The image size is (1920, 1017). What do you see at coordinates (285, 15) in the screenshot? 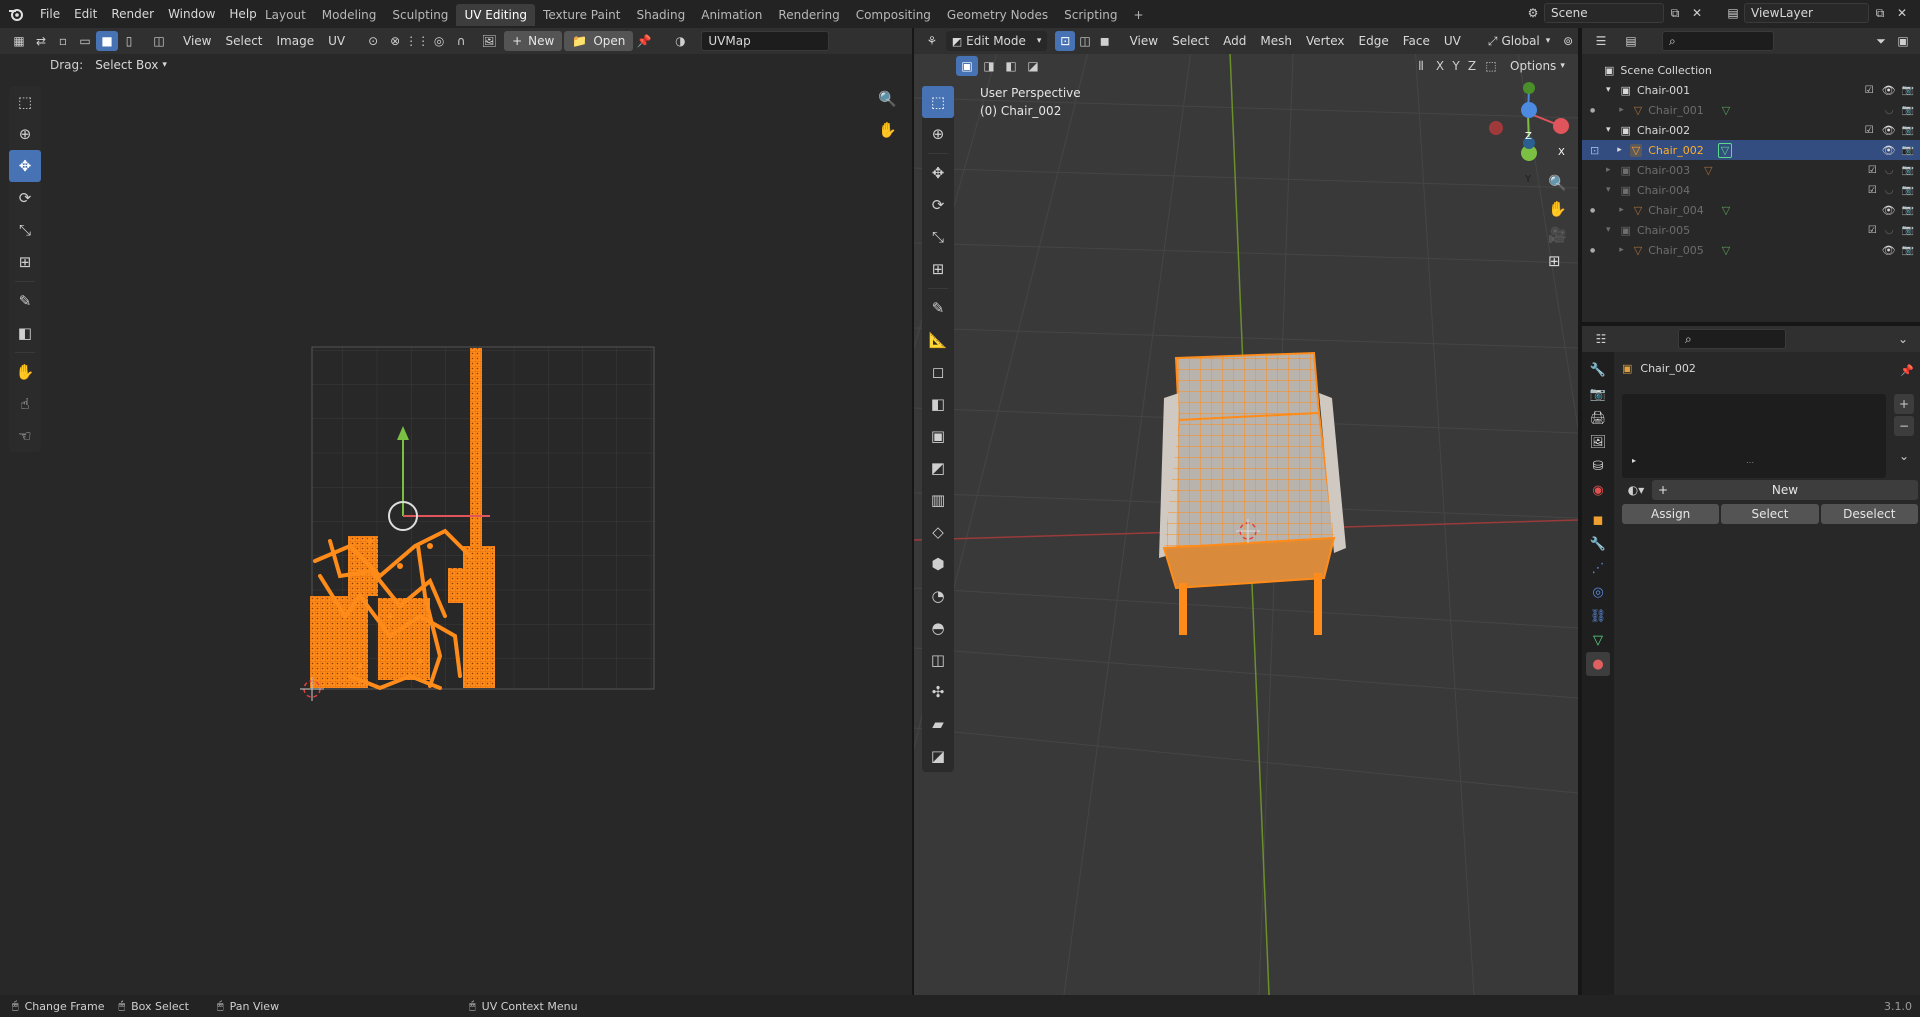
I see `tab-layout: Layout` at bounding box center [285, 15].